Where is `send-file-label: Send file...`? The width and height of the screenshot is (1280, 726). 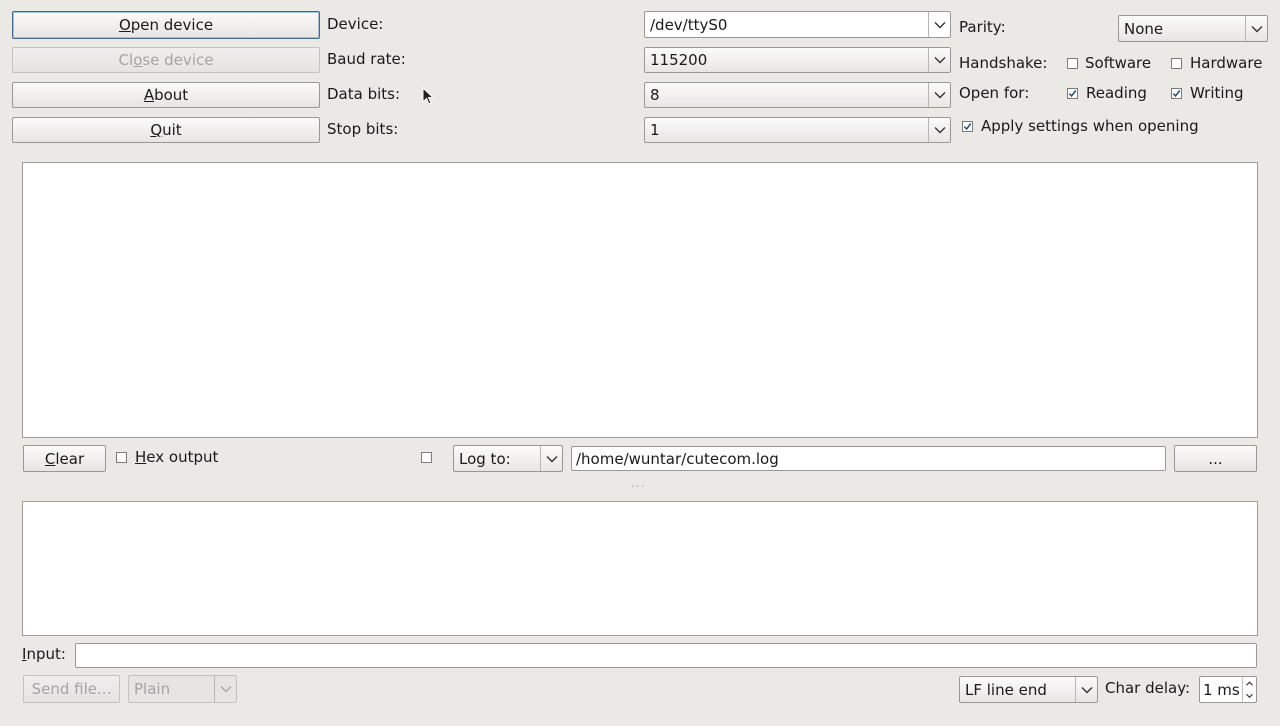 send-file-label: Send file... is located at coordinates (71, 689).